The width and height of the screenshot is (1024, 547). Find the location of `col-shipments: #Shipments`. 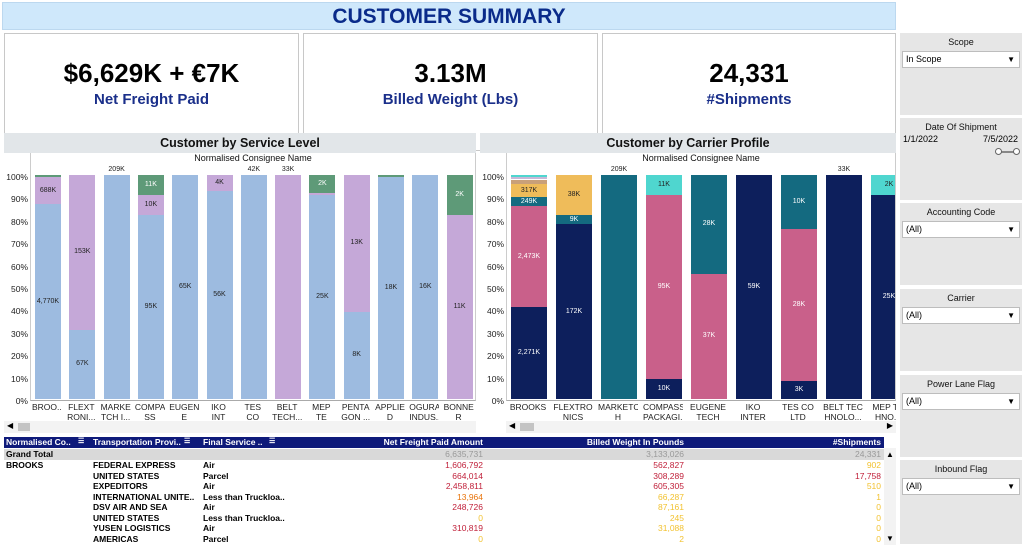

col-shipments: #Shipments is located at coordinates (831, 442).